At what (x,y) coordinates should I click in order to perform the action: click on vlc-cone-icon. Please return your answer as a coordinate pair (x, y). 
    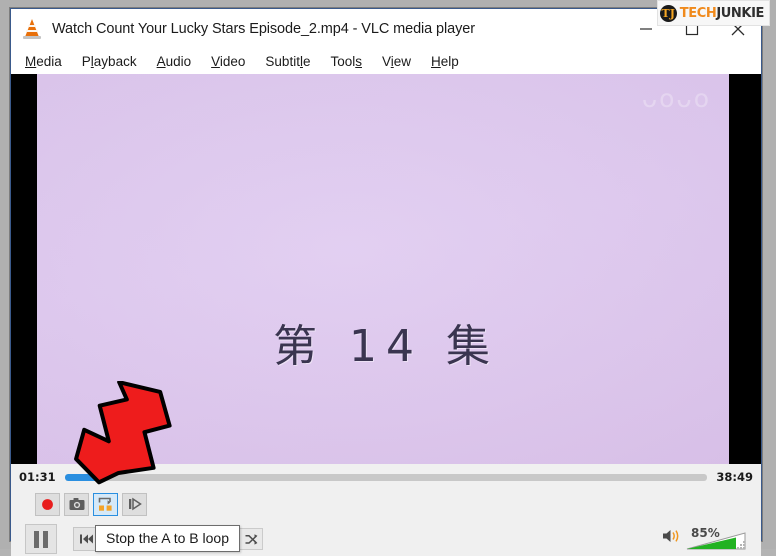
    Looking at the image, I should click on (32, 29).